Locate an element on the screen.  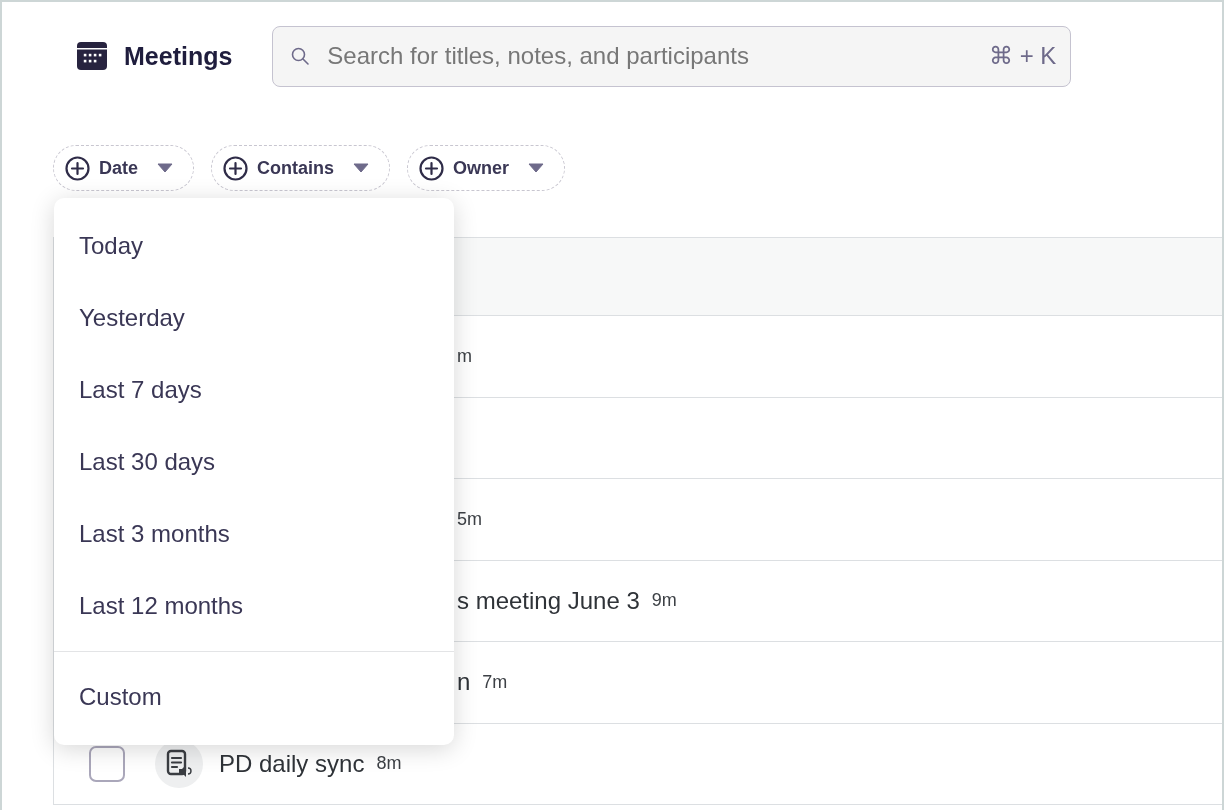
row-checkbox is located at coordinates (107, 763).